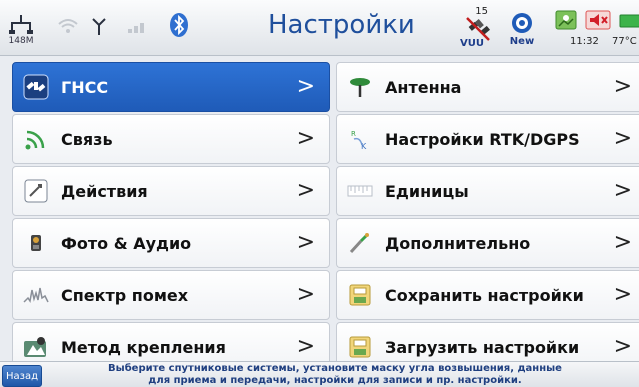  What do you see at coordinates (125, 295) in the screenshot?
I see `menu-item-label: Спектр помех` at bounding box center [125, 295].